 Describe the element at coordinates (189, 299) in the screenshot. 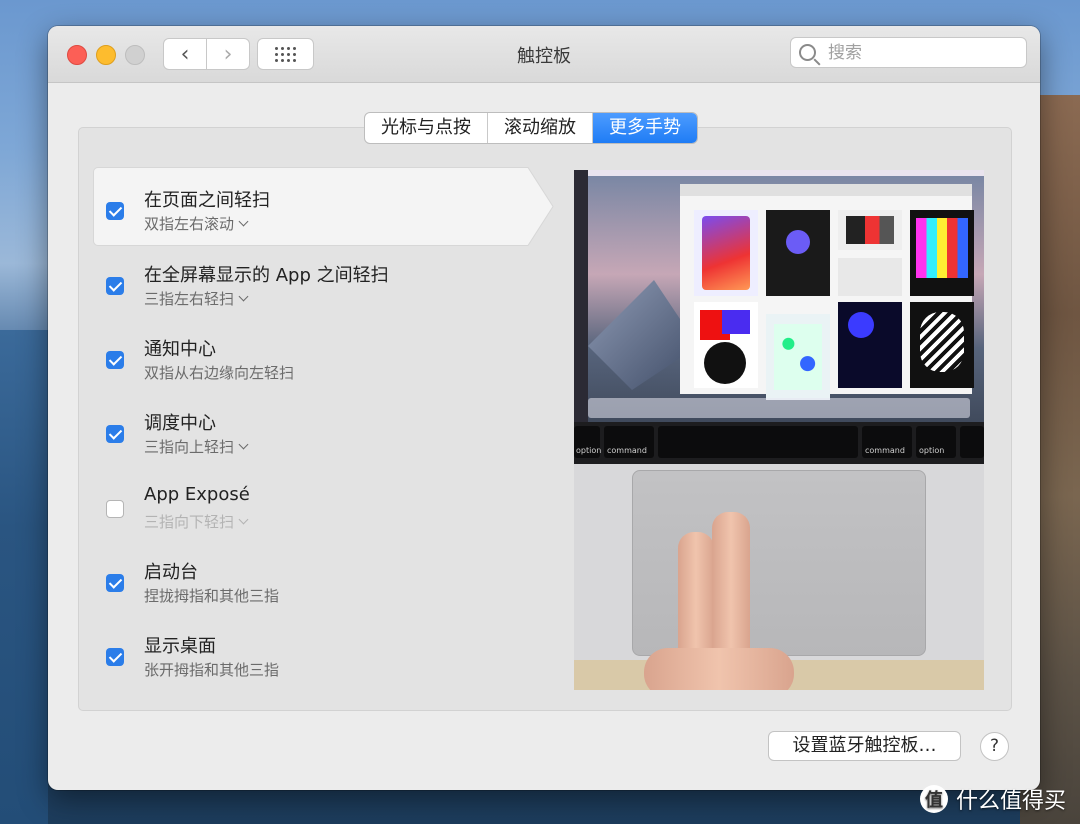

I see `gesture-subtitle: 三指左右轻扫` at that location.